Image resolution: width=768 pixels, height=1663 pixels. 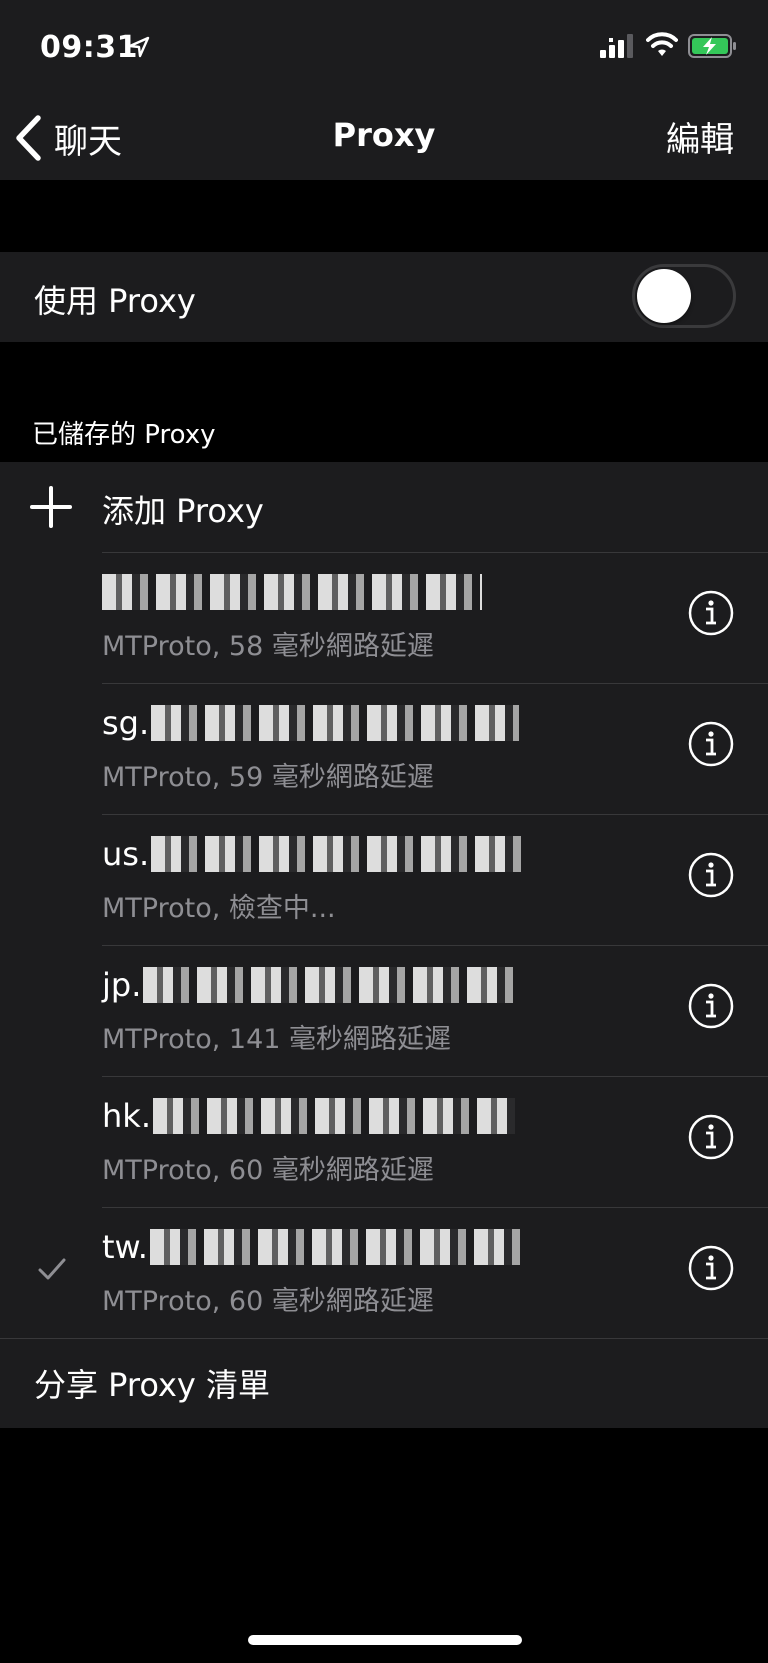 I want to click on proxy-host-prefix: hk., so click(x=126, y=1116).